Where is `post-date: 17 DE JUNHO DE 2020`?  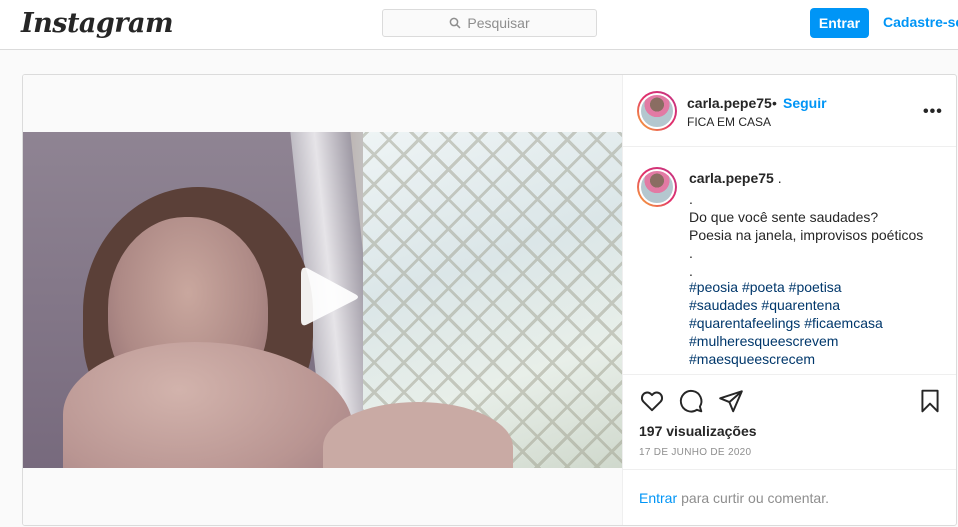
post-date: 17 DE JUNHO DE 2020 is located at coordinates (695, 452).